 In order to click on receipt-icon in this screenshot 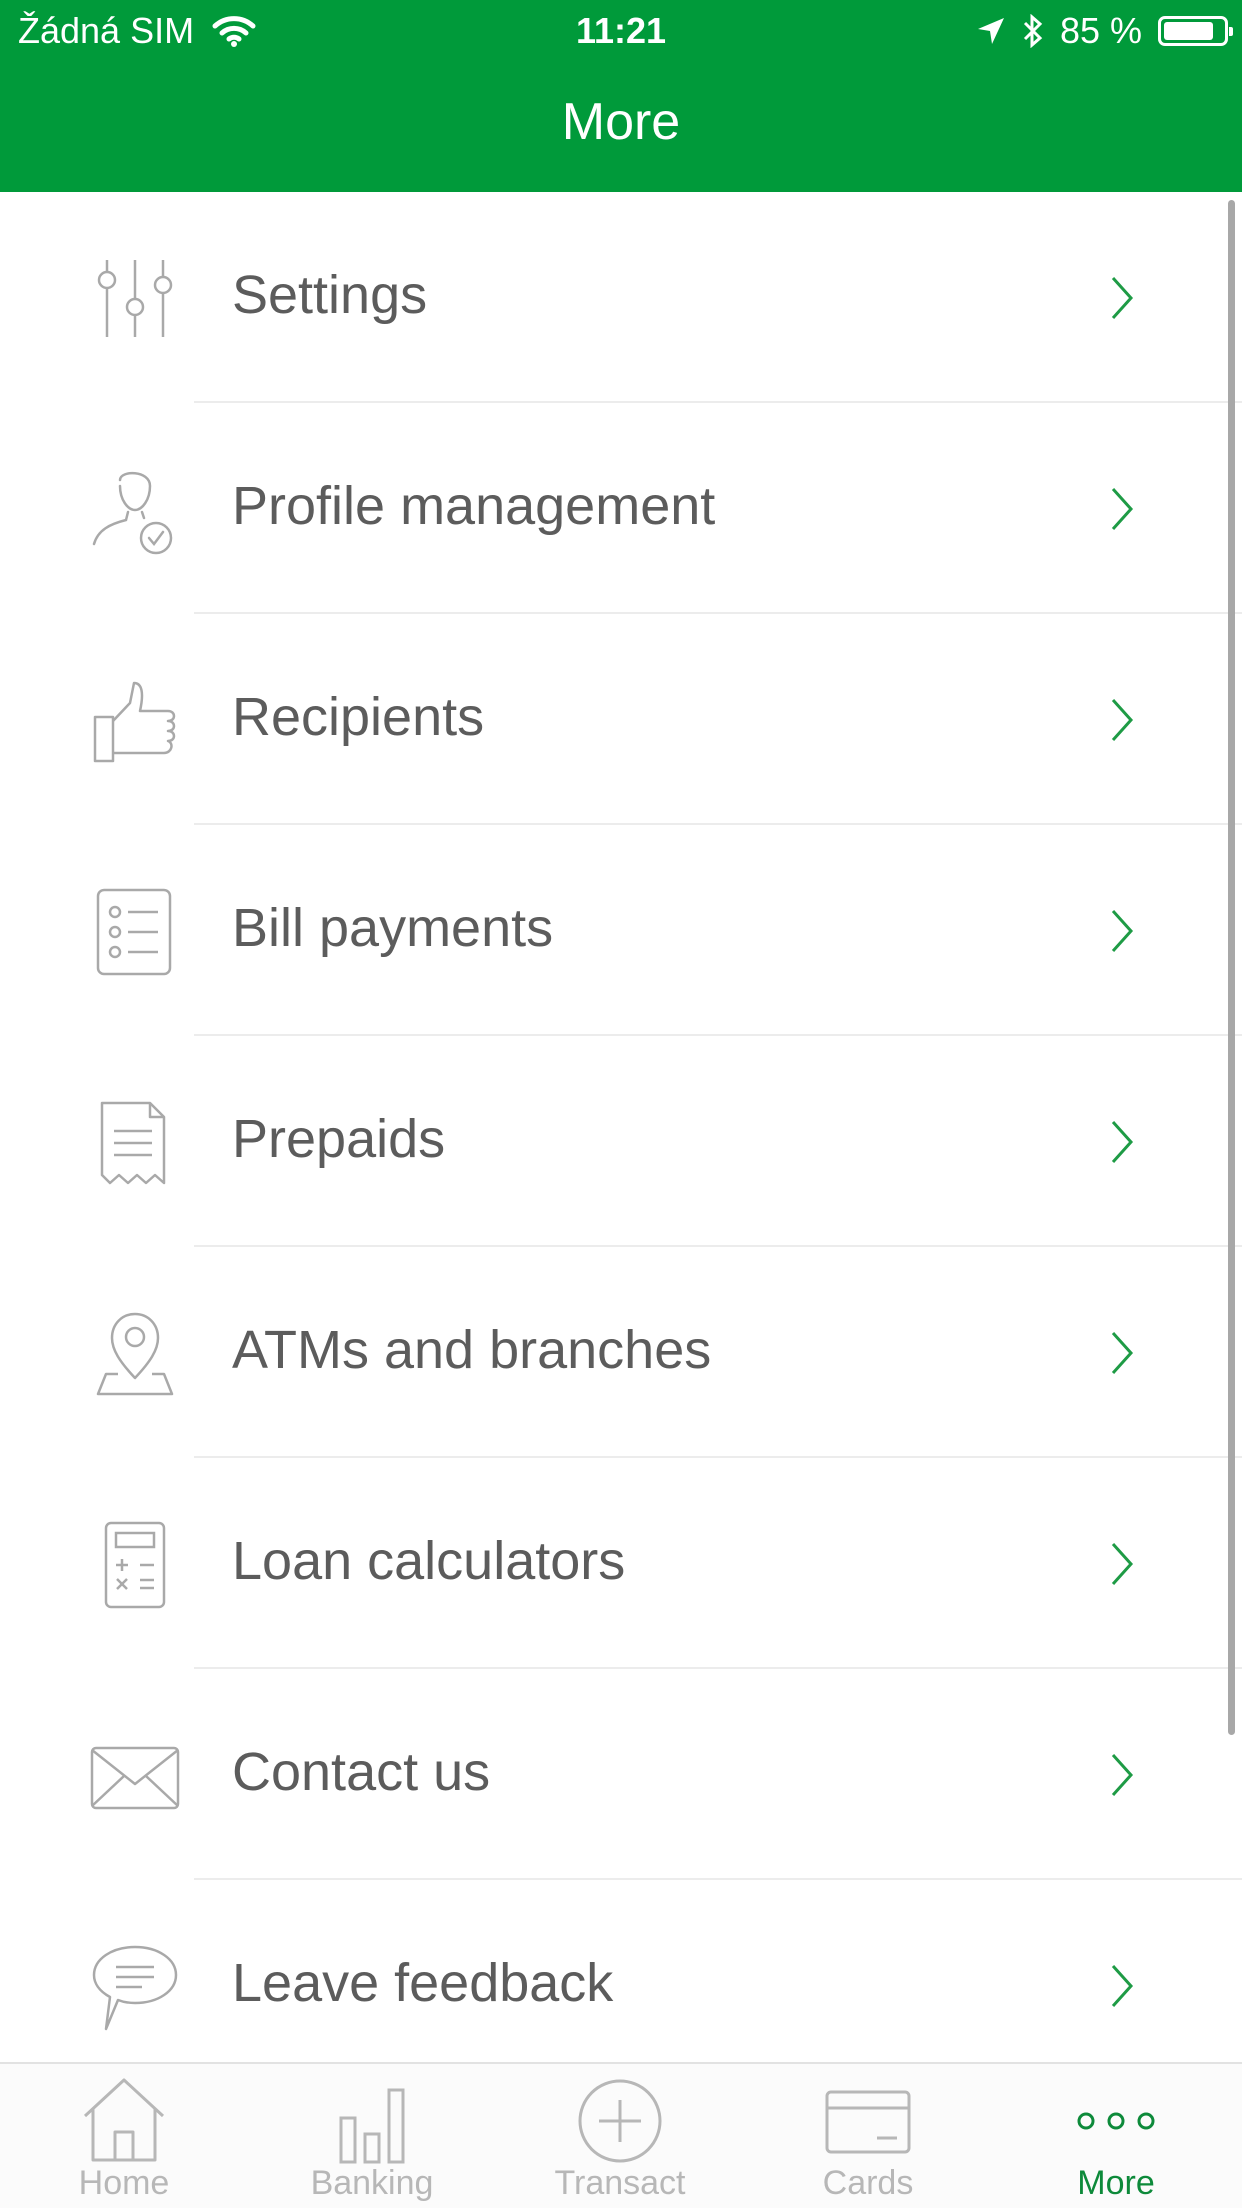, I will do `click(133, 1143)`.